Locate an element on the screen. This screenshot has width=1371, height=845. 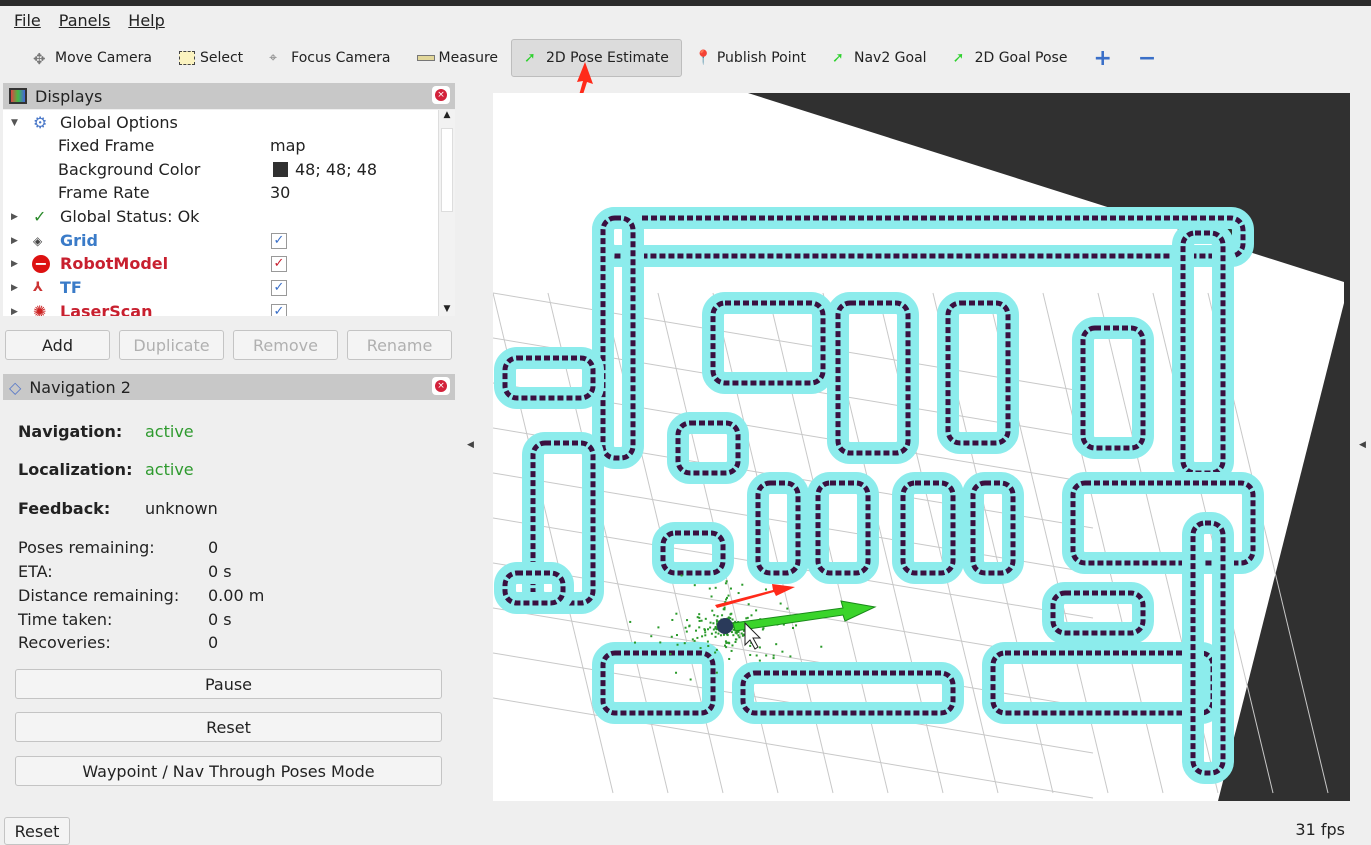
tree-row-fixed-frame: Fixed Frame map is located at coordinates (220, 145).